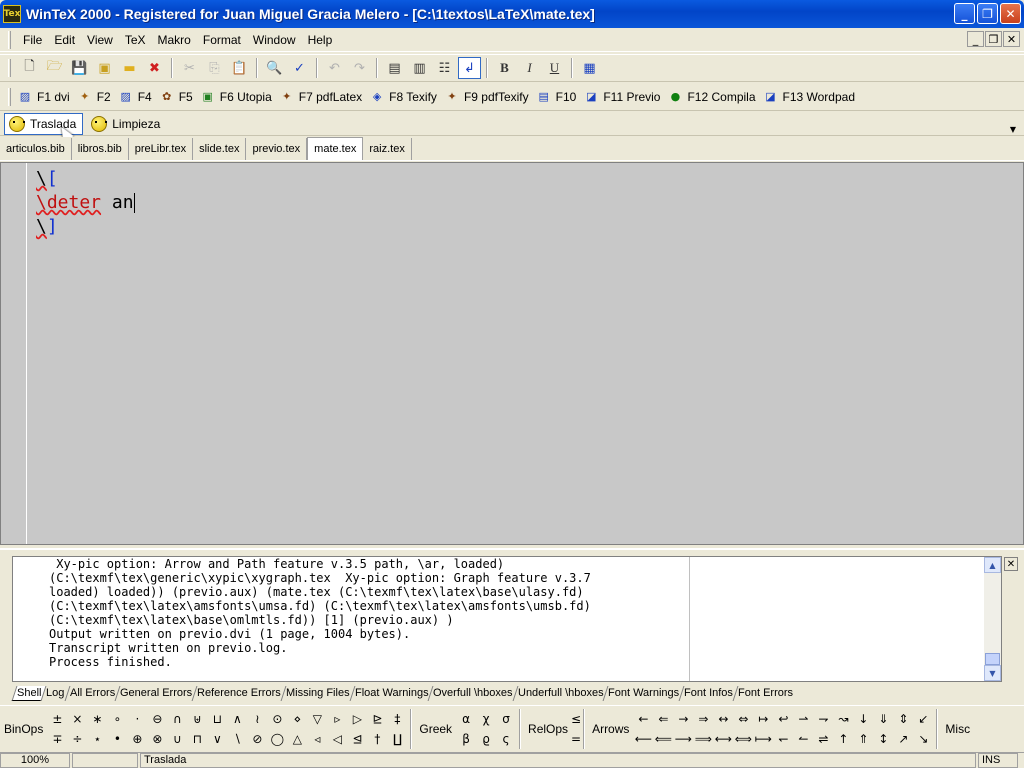 The image size is (1024, 768). Describe the element at coordinates (104, 68) in the screenshot. I see `save-all-icon: ▣` at that location.